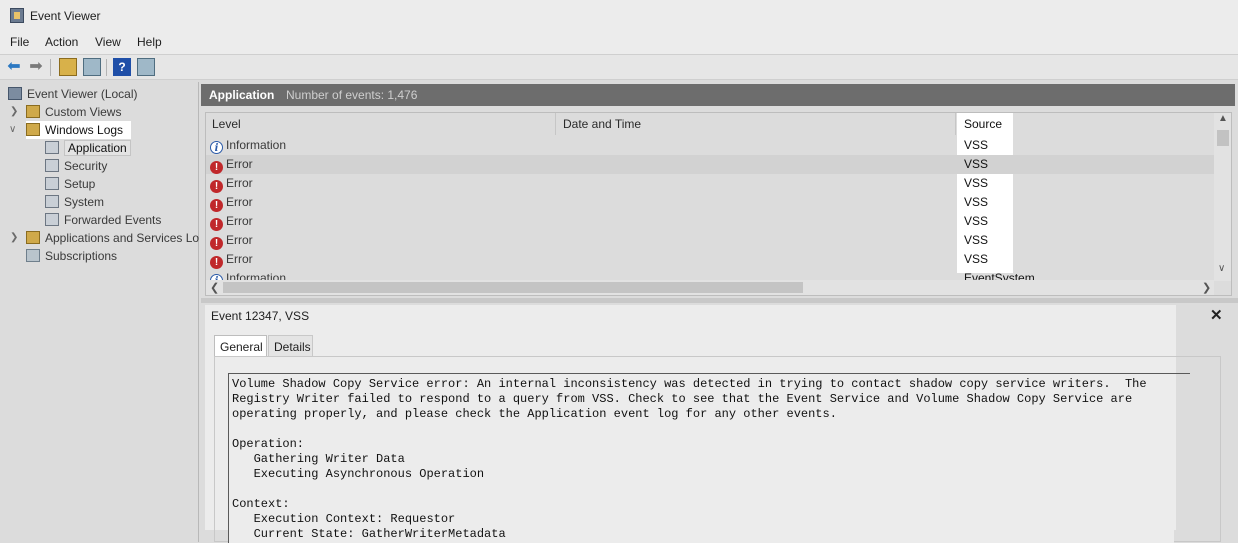  I want to click on tree-item-system: System, so click(74, 202).